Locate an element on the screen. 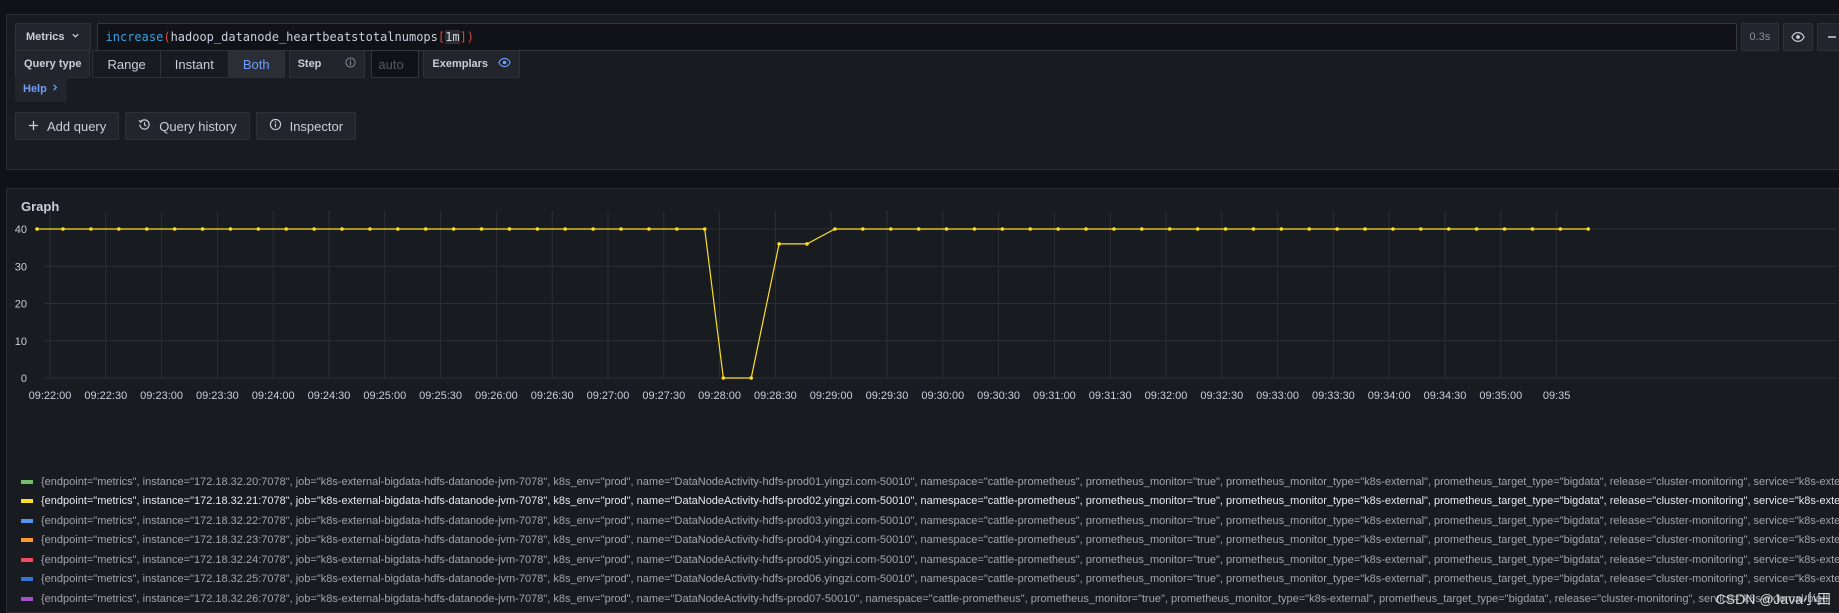 This screenshot has height=613, width=1839. query-history-button: Query history is located at coordinates (187, 126).